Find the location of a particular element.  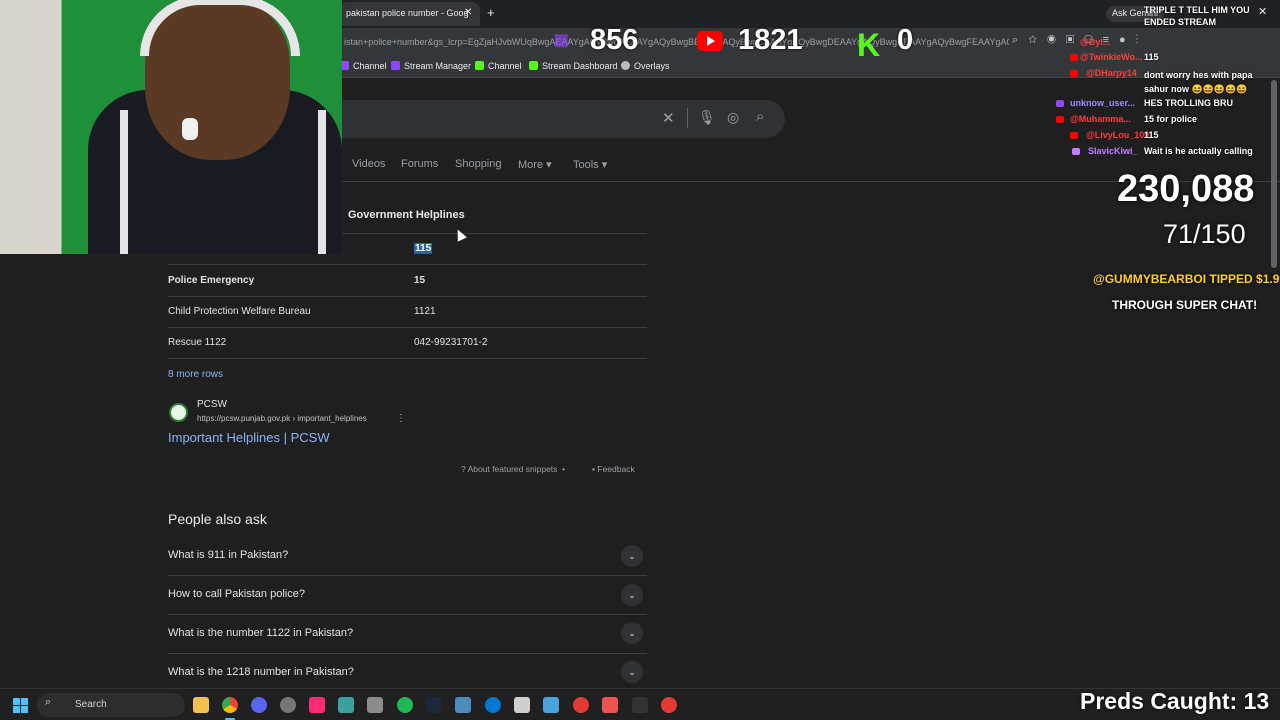

people-also-ask-title: People also ask is located at coordinates (217, 519).